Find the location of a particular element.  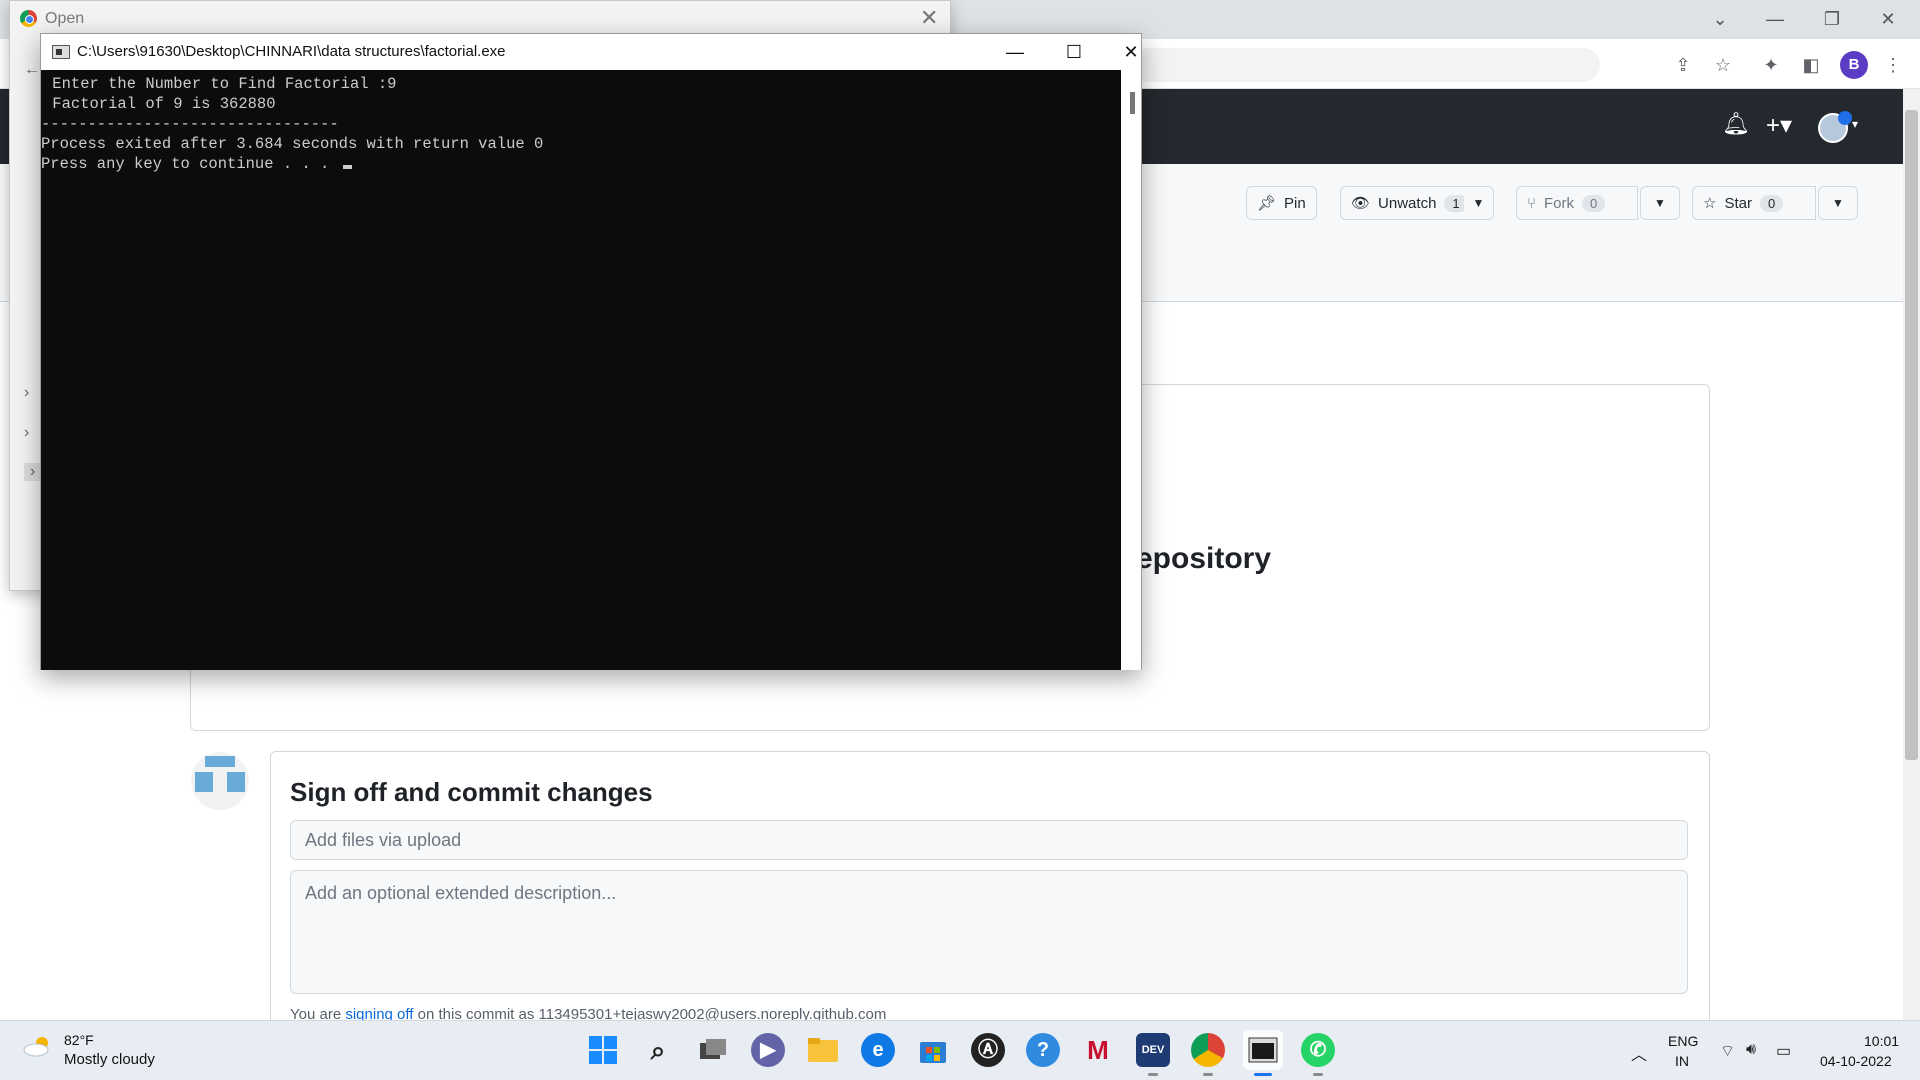

dialog-close-icon: ✕ is located at coordinates (929, 18).